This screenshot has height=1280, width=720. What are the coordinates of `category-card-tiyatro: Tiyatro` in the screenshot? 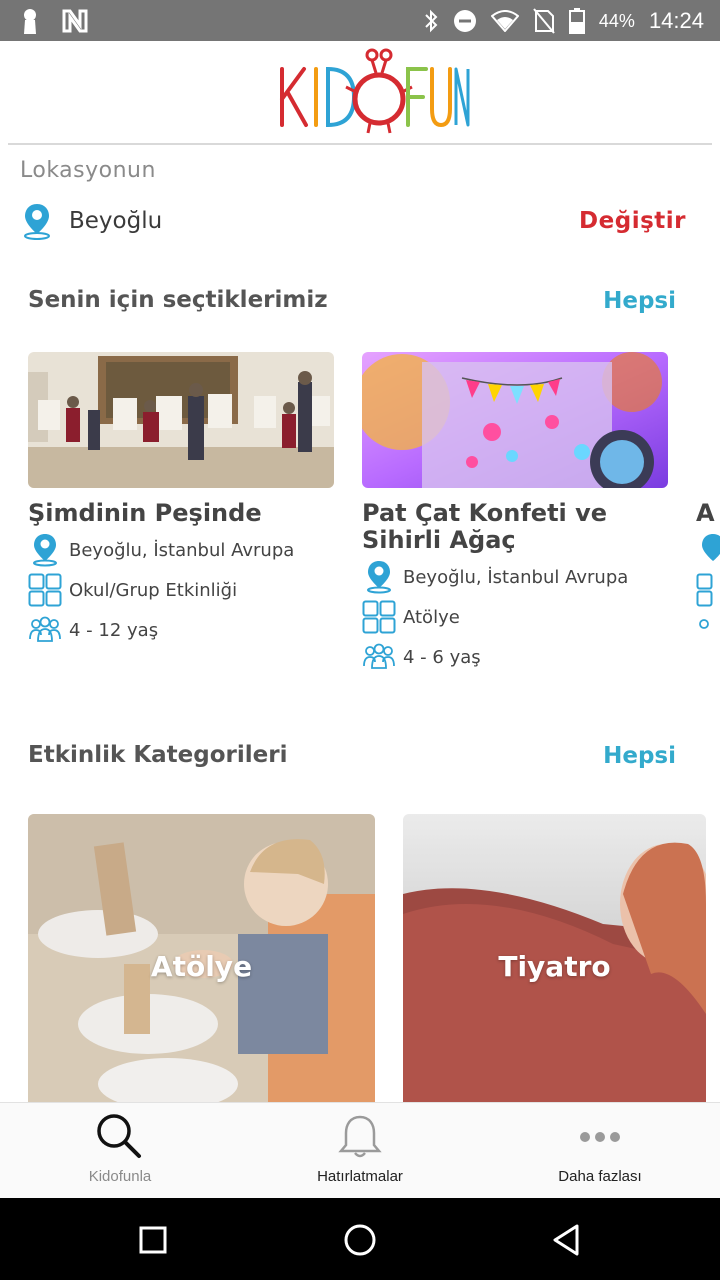 It's located at (554, 959).